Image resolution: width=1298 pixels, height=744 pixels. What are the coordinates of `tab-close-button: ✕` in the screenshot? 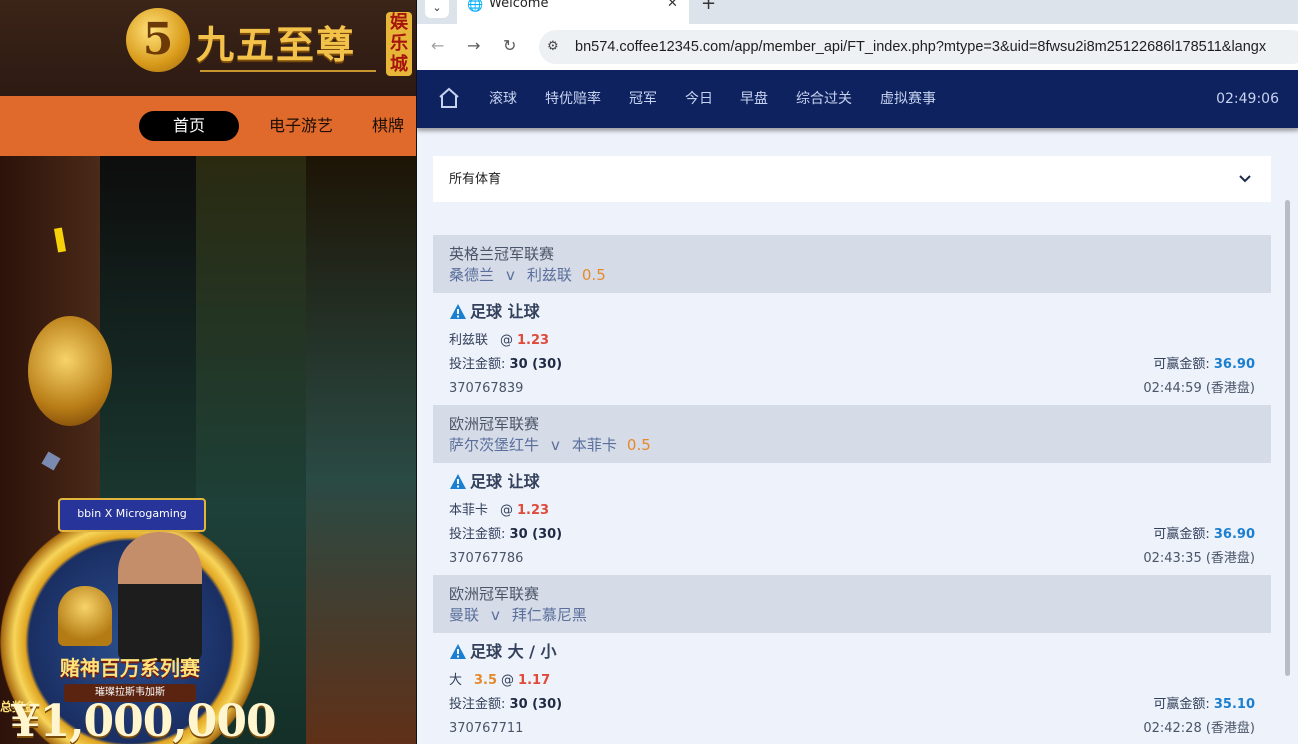 It's located at (672, 6).